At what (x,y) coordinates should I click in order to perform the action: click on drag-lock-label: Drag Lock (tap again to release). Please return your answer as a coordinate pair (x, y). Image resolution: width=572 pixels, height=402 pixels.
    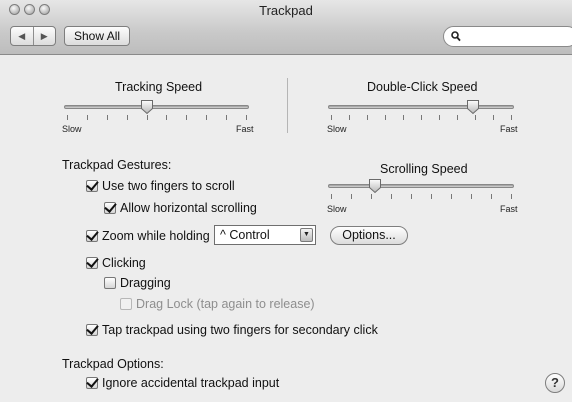
    Looking at the image, I should click on (225, 304).